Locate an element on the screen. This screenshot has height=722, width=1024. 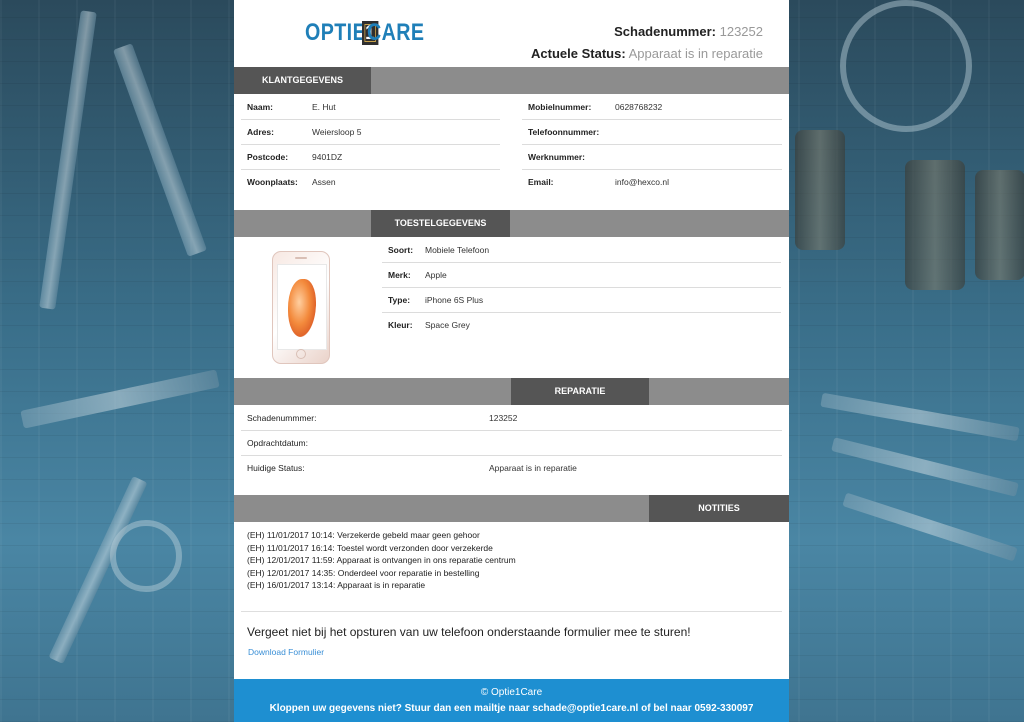
field-value: info@hexco.nl is located at coordinates (642, 181).